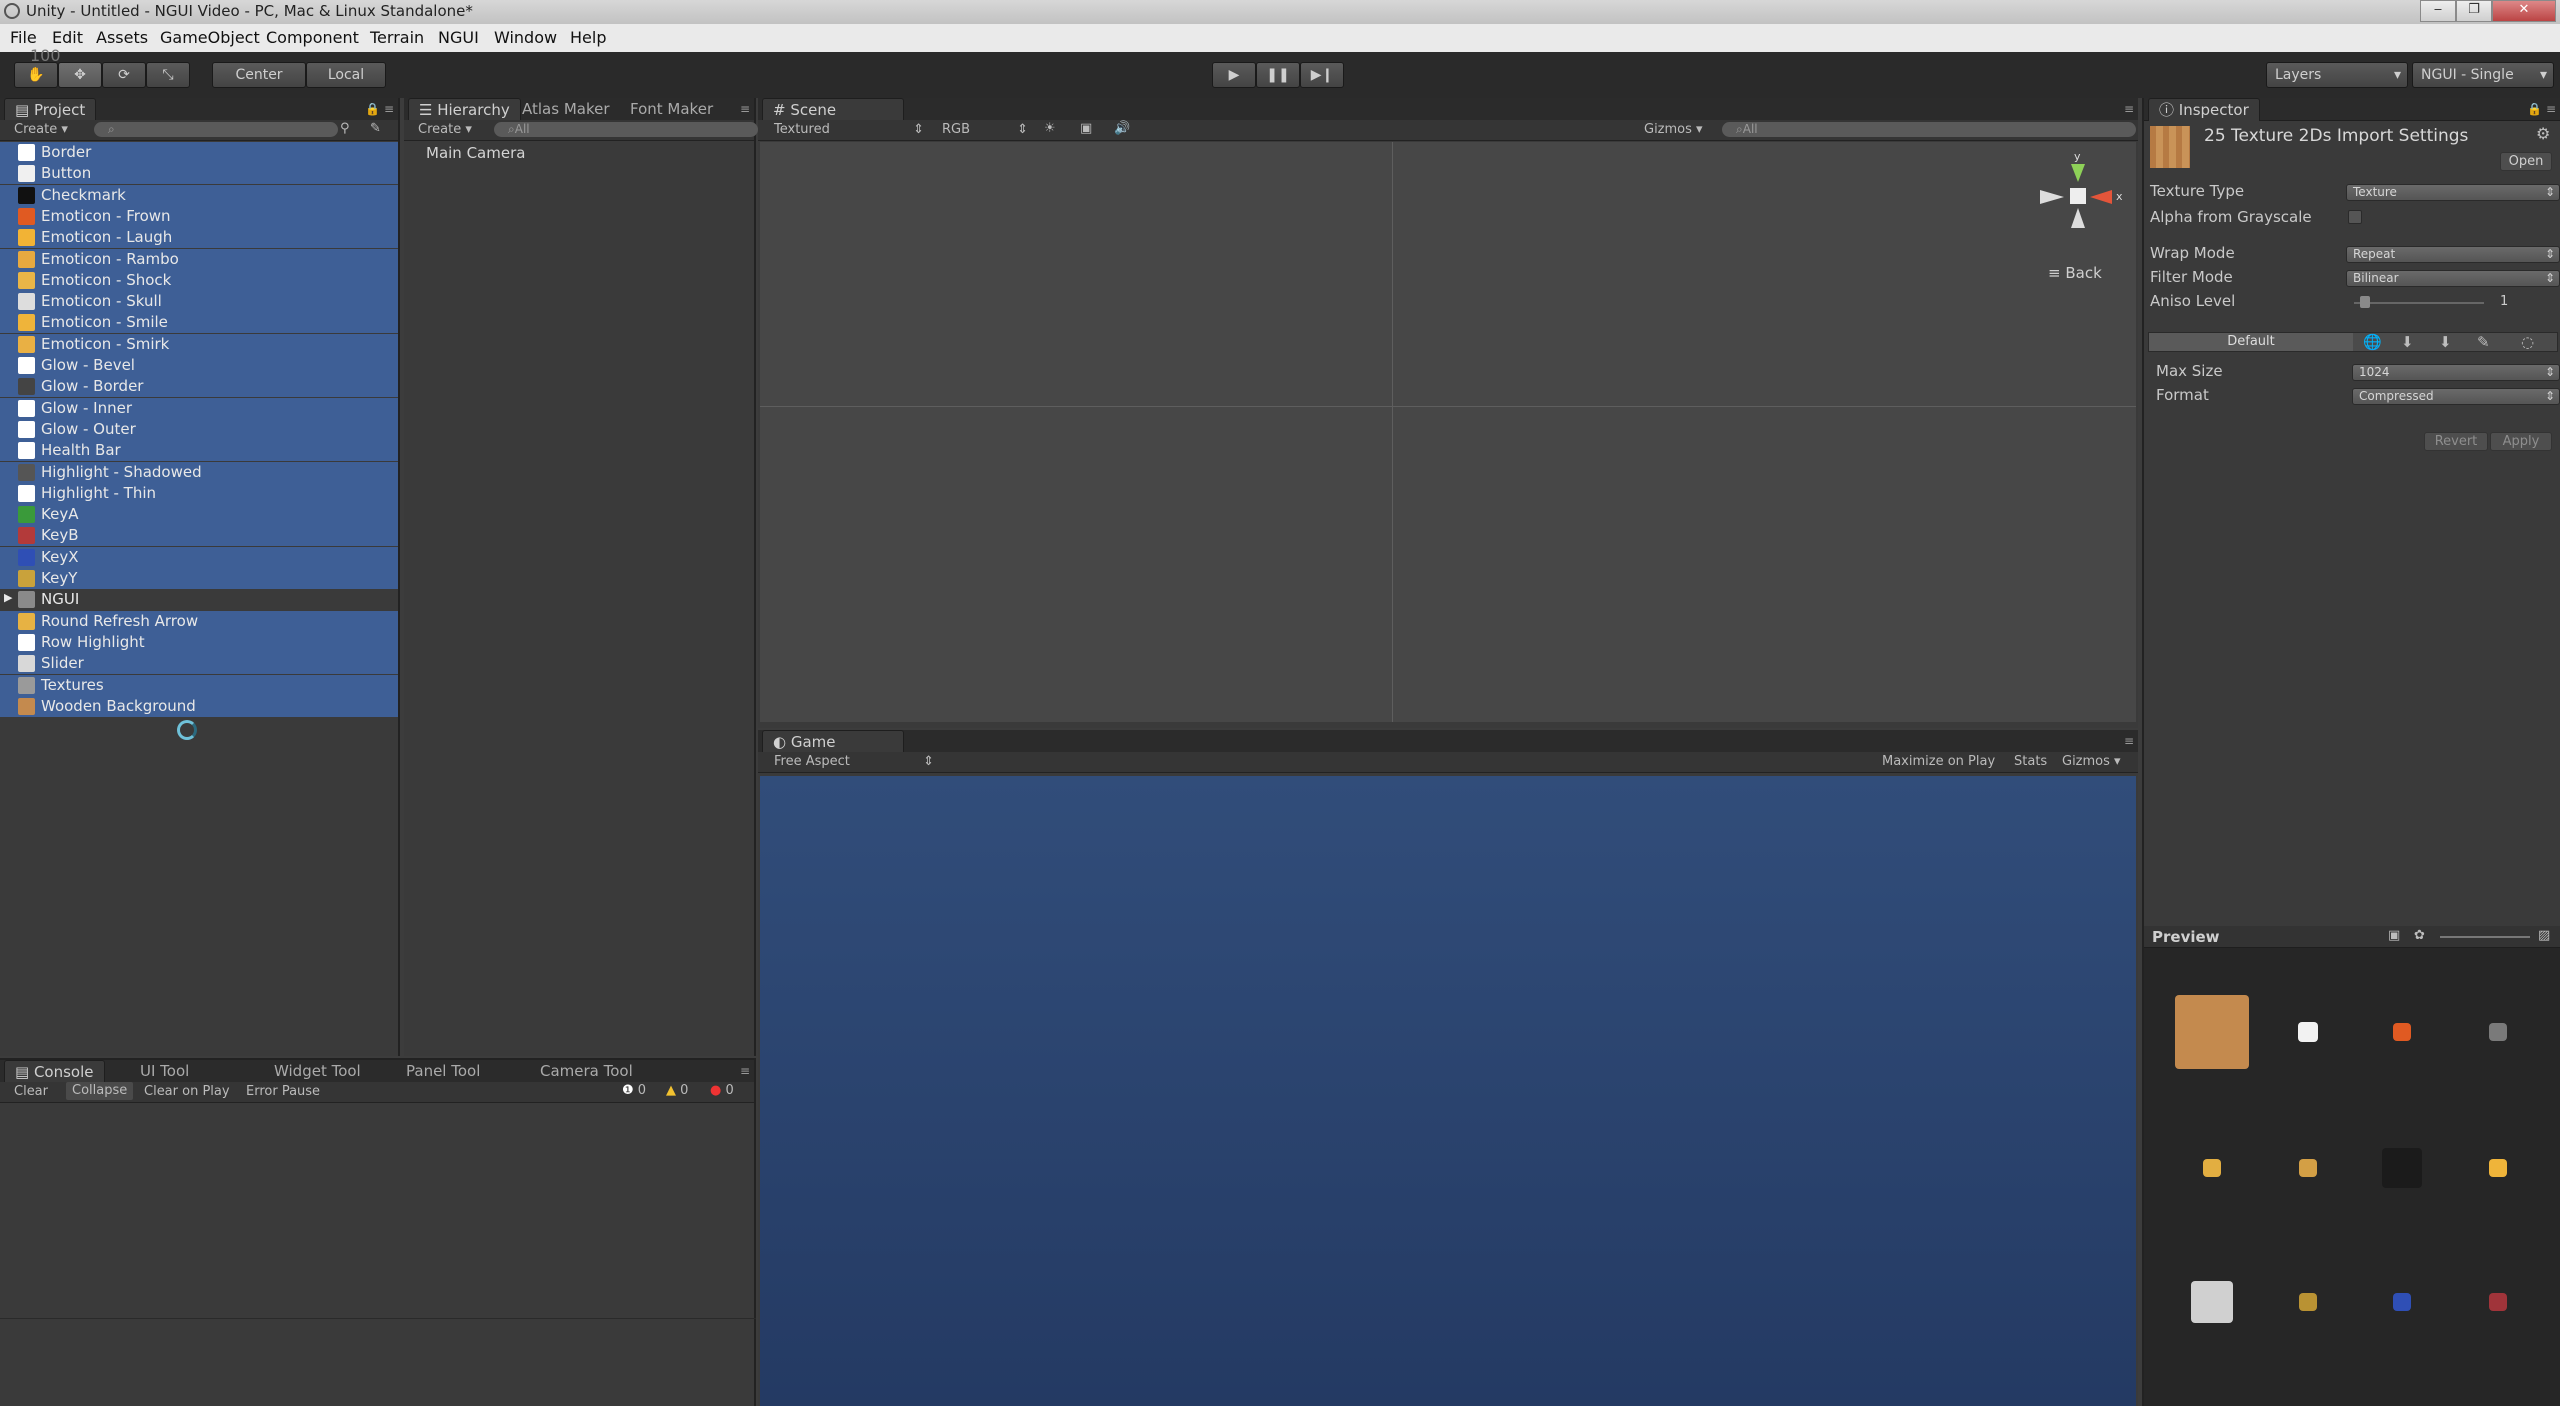  Describe the element at coordinates (475, 153) in the screenshot. I see `hierarchy-item-main-camera: Main Camera` at that location.